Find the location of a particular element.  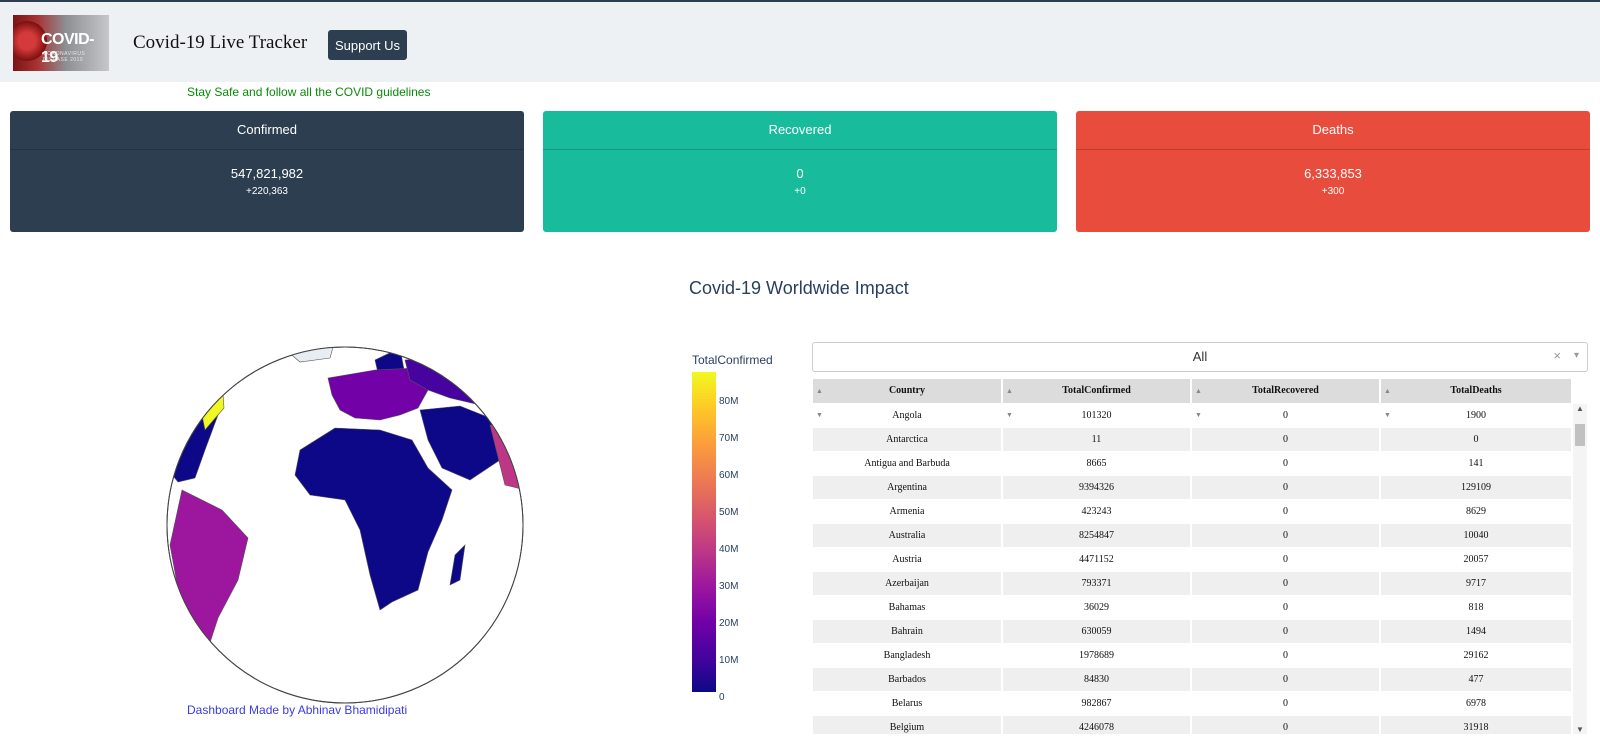

recovered-card: Recovered 0 +0 is located at coordinates (800, 171).